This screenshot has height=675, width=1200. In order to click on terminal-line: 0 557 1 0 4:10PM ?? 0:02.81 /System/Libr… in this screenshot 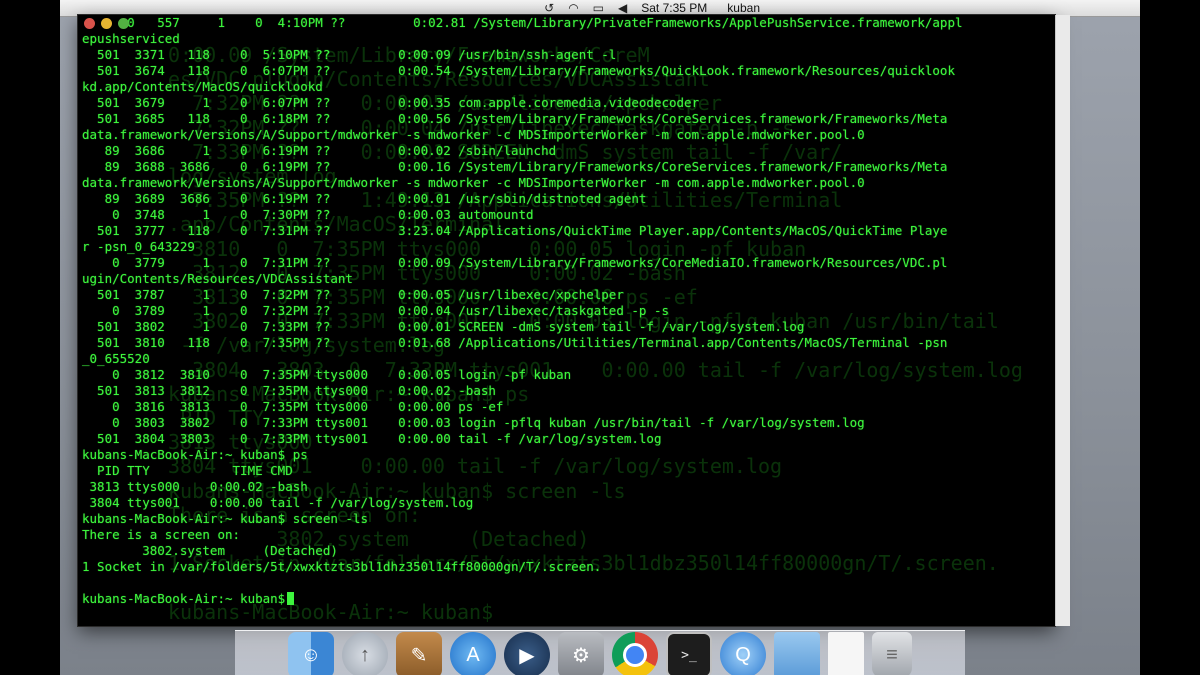, I will do `click(545, 22)`.